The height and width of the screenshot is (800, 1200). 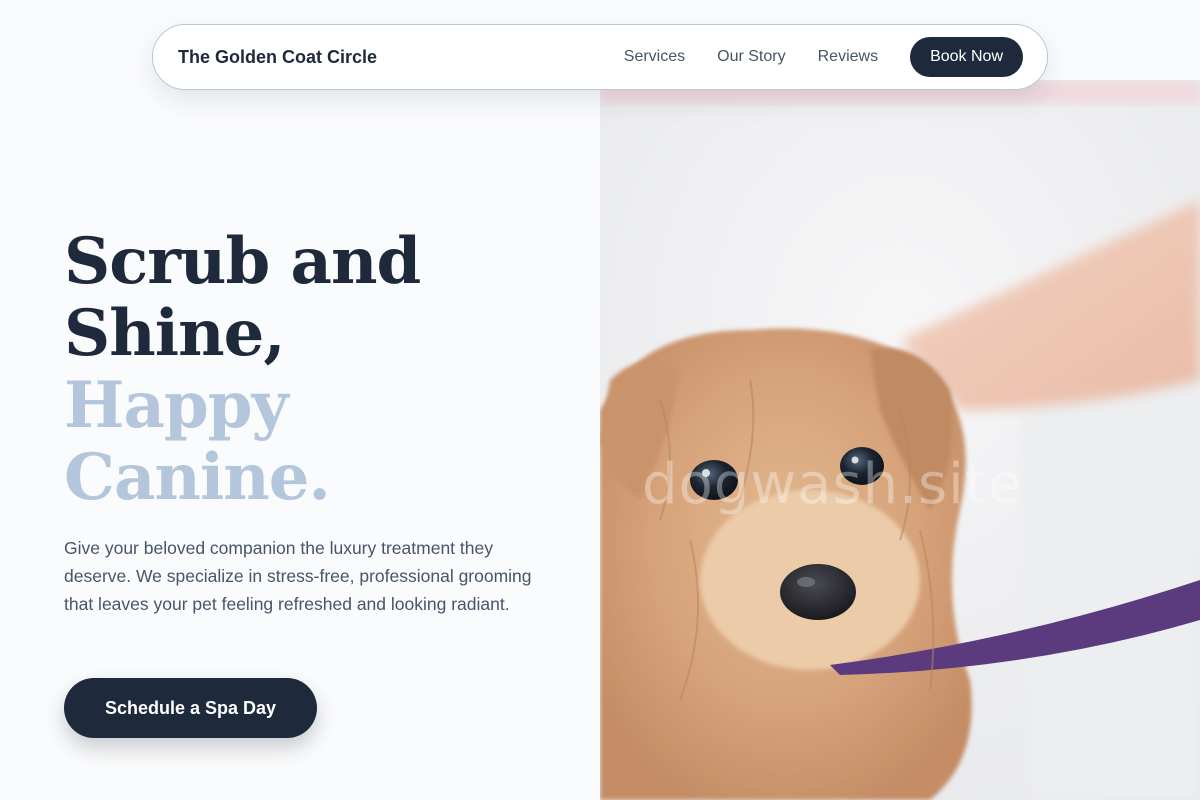 I want to click on watermark-text: dogwash.site, so click(x=833, y=484).